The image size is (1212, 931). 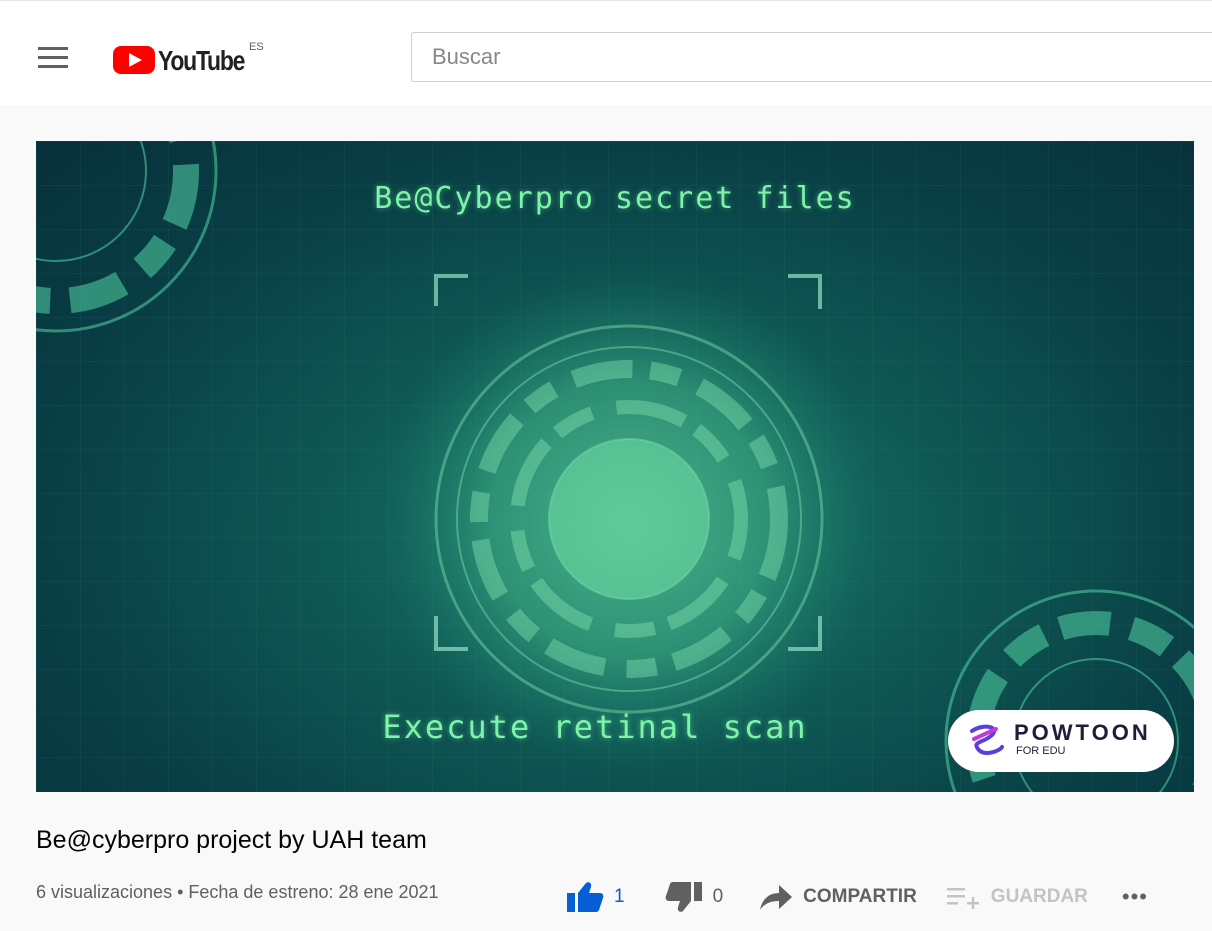 What do you see at coordinates (619, 896) in the screenshot?
I see `like-count: 1` at bounding box center [619, 896].